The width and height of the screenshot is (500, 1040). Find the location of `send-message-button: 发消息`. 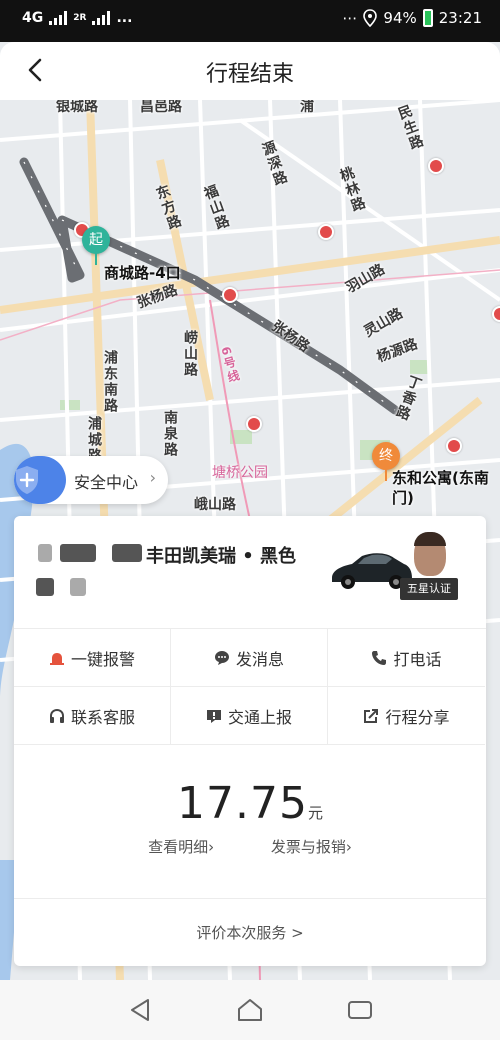

send-message-button: 发消息 is located at coordinates (249, 658).